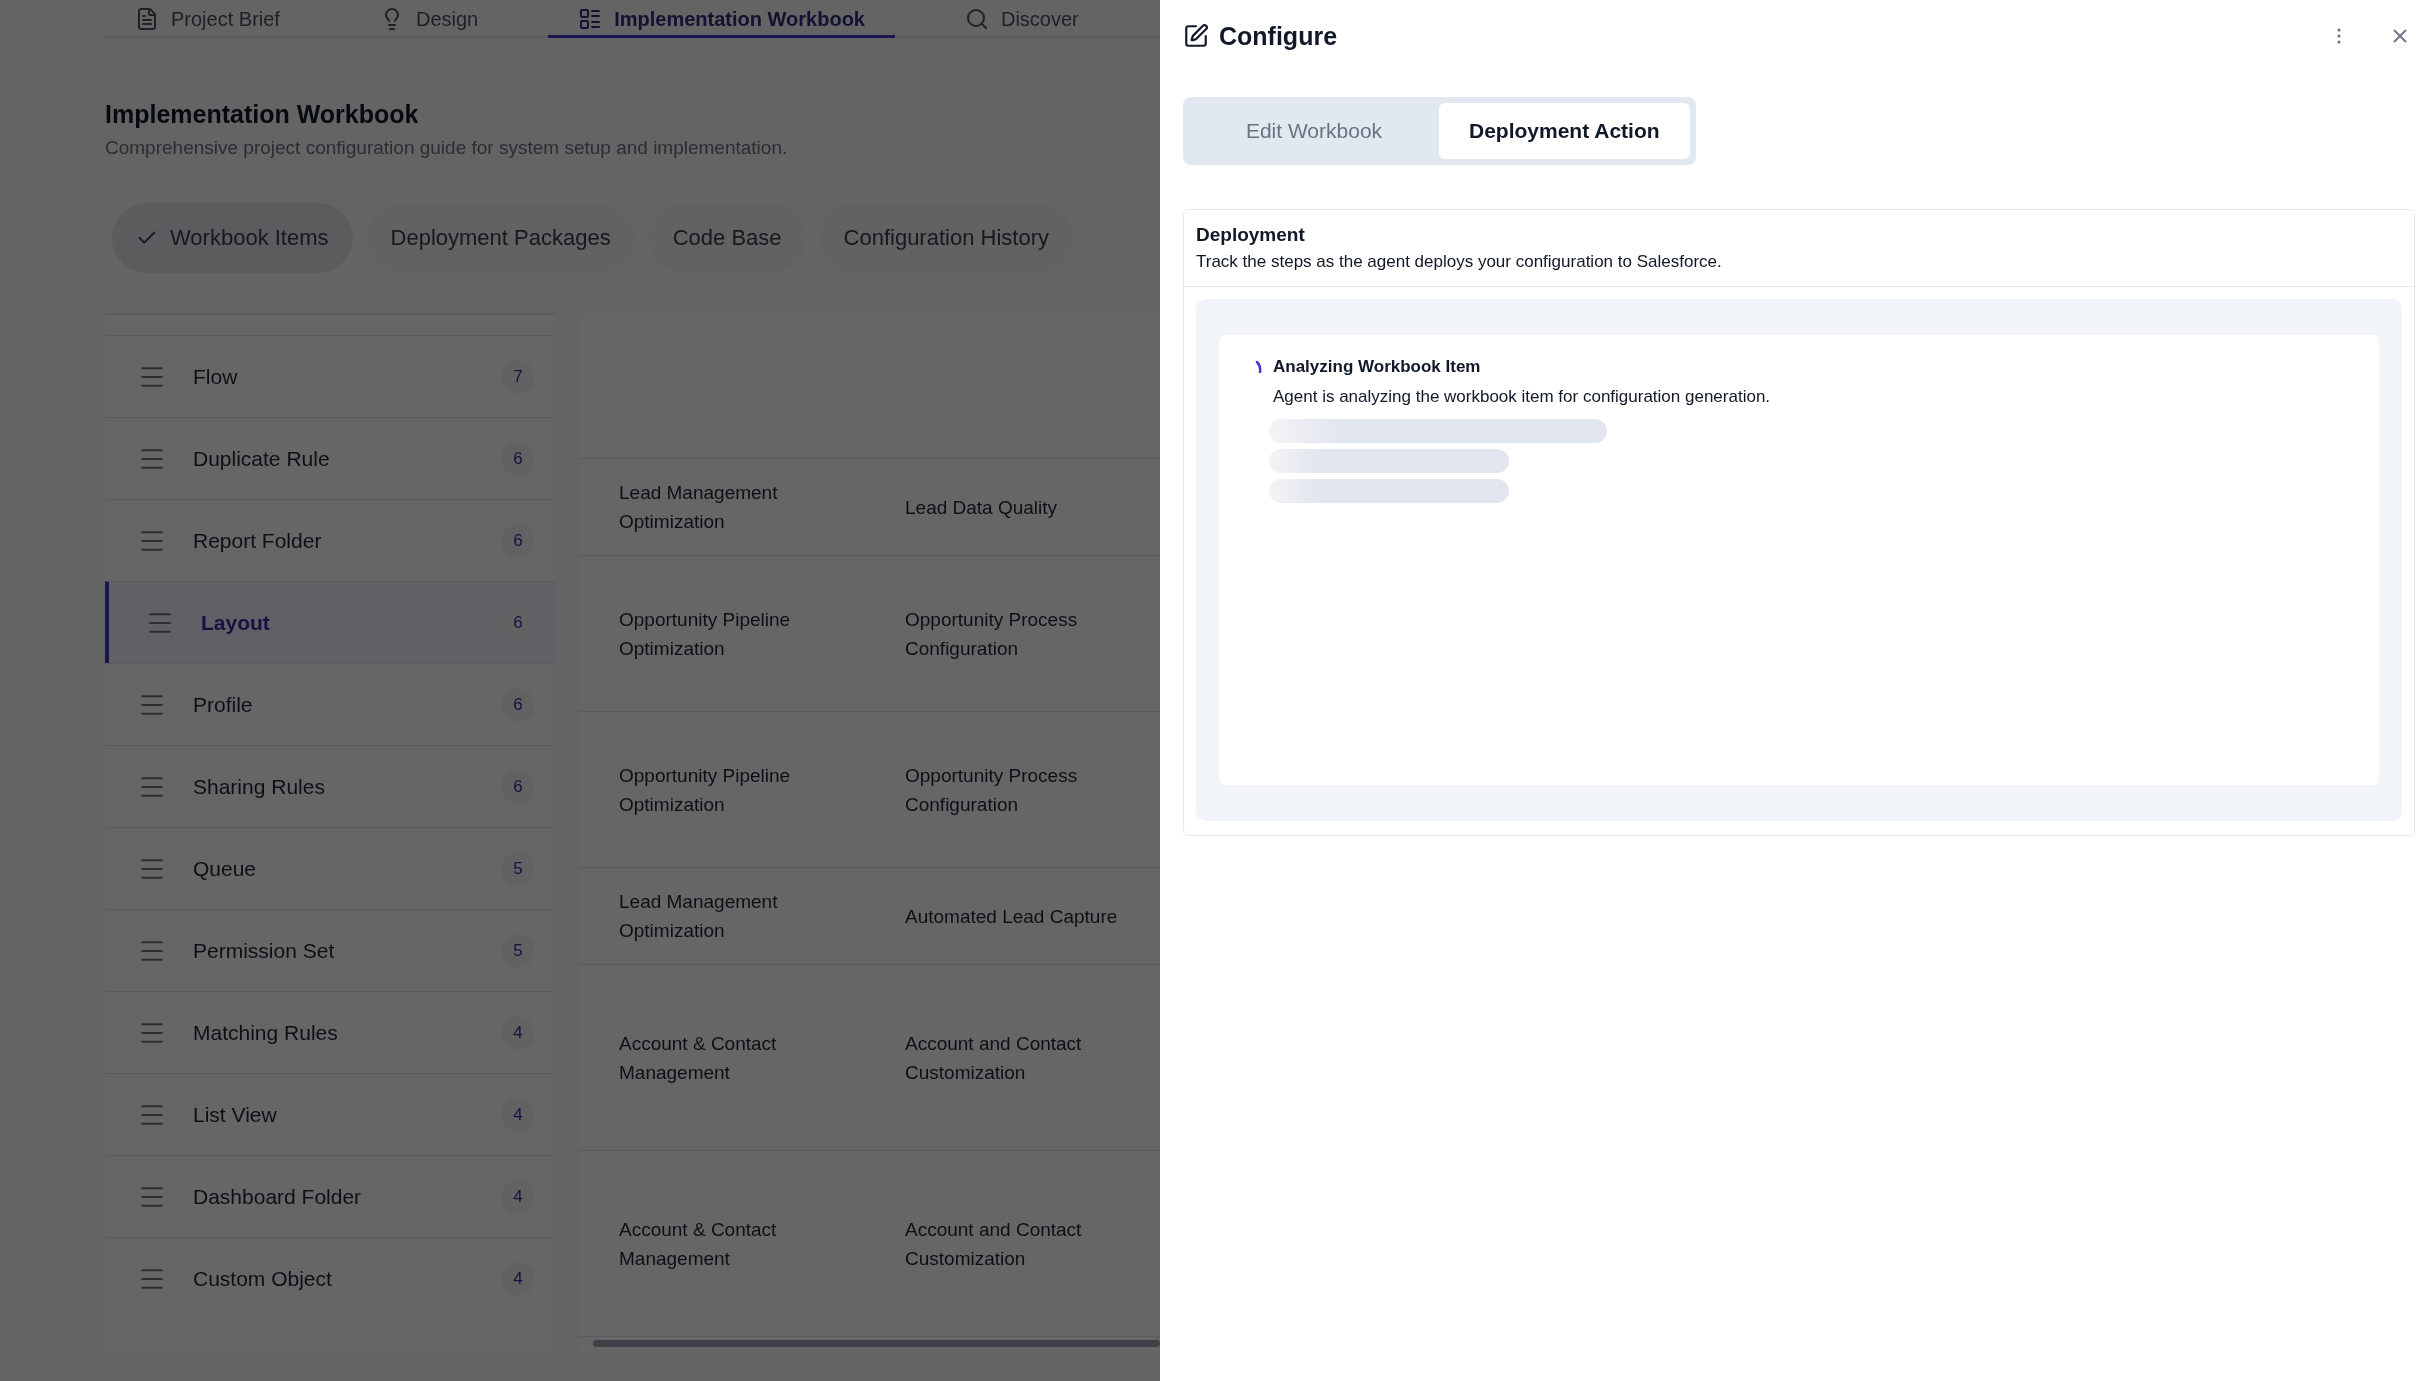 This screenshot has height=1381, width=2430. What do you see at coordinates (518, 376) in the screenshot?
I see `count-badge: 7` at bounding box center [518, 376].